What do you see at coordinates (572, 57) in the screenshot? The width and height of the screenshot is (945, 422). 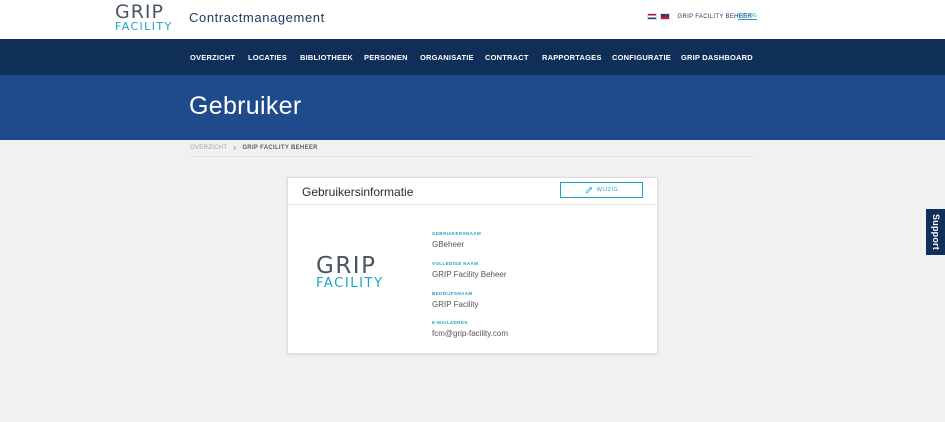 I see `nav-item-rapportages: RAPPORTAGES` at bounding box center [572, 57].